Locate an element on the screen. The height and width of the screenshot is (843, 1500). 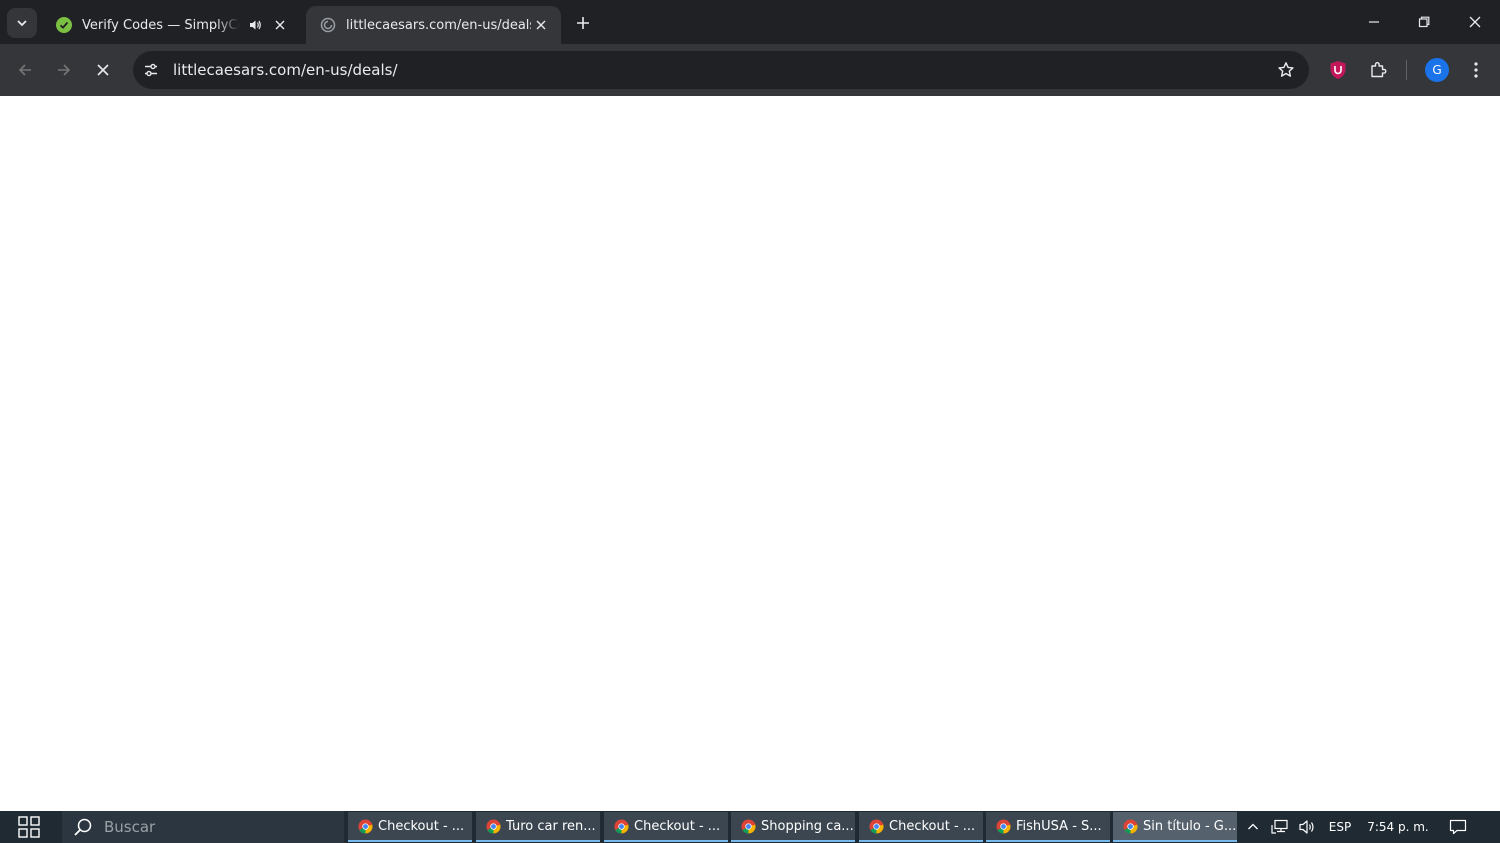
minimize-icon is located at coordinates (1374, 22).